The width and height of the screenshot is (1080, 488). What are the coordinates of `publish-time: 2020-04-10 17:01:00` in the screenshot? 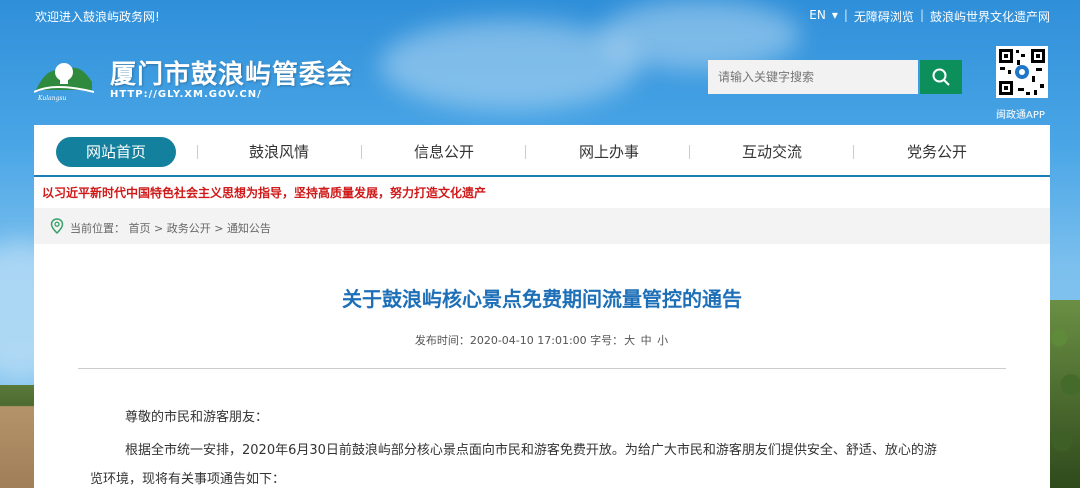 It's located at (528, 340).